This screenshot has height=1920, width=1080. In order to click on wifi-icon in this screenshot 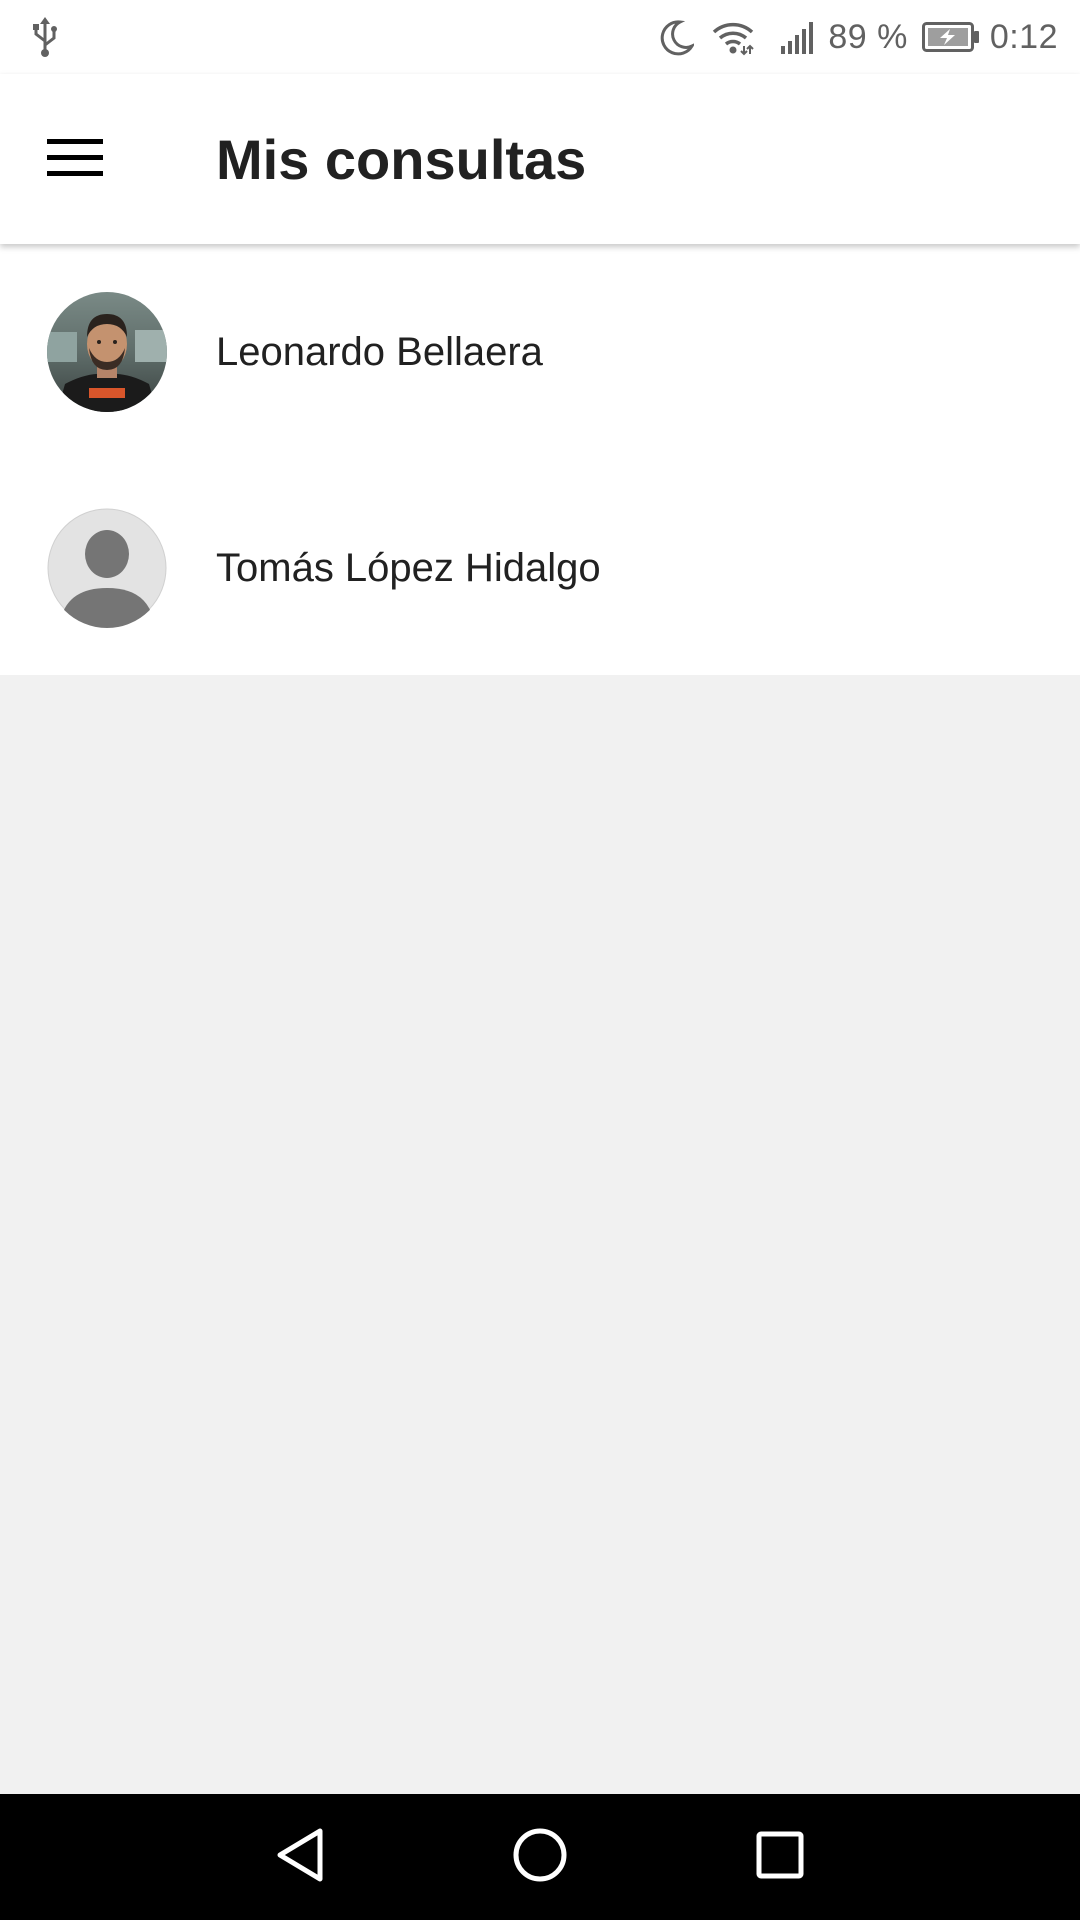, I will do `click(733, 37)`.